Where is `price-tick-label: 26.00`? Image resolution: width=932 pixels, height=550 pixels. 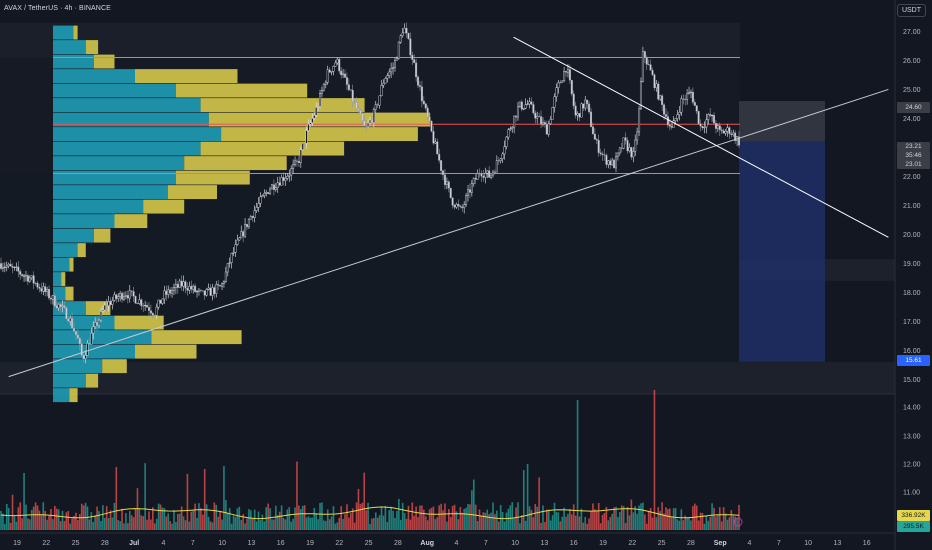 price-tick-label: 26.00 is located at coordinates (912, 61).